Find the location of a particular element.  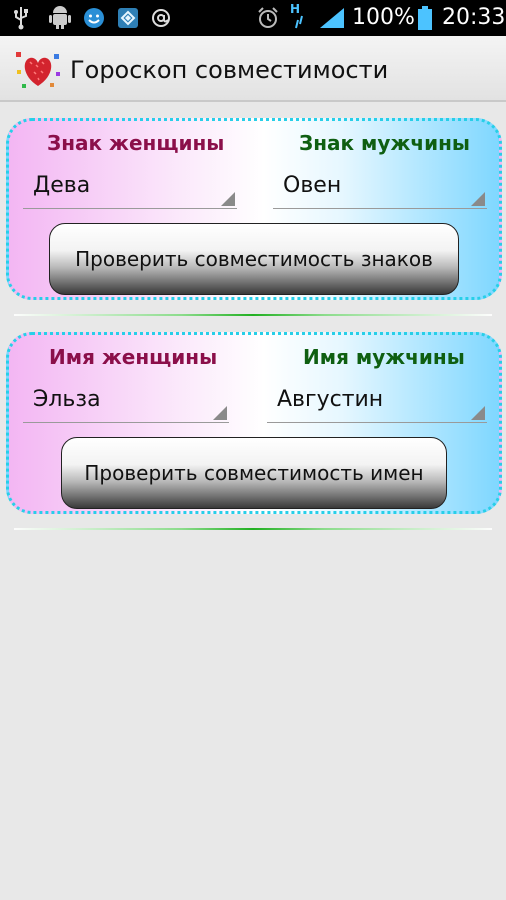

female-name-label: Имя женщины is located at coordinates (133, 357).